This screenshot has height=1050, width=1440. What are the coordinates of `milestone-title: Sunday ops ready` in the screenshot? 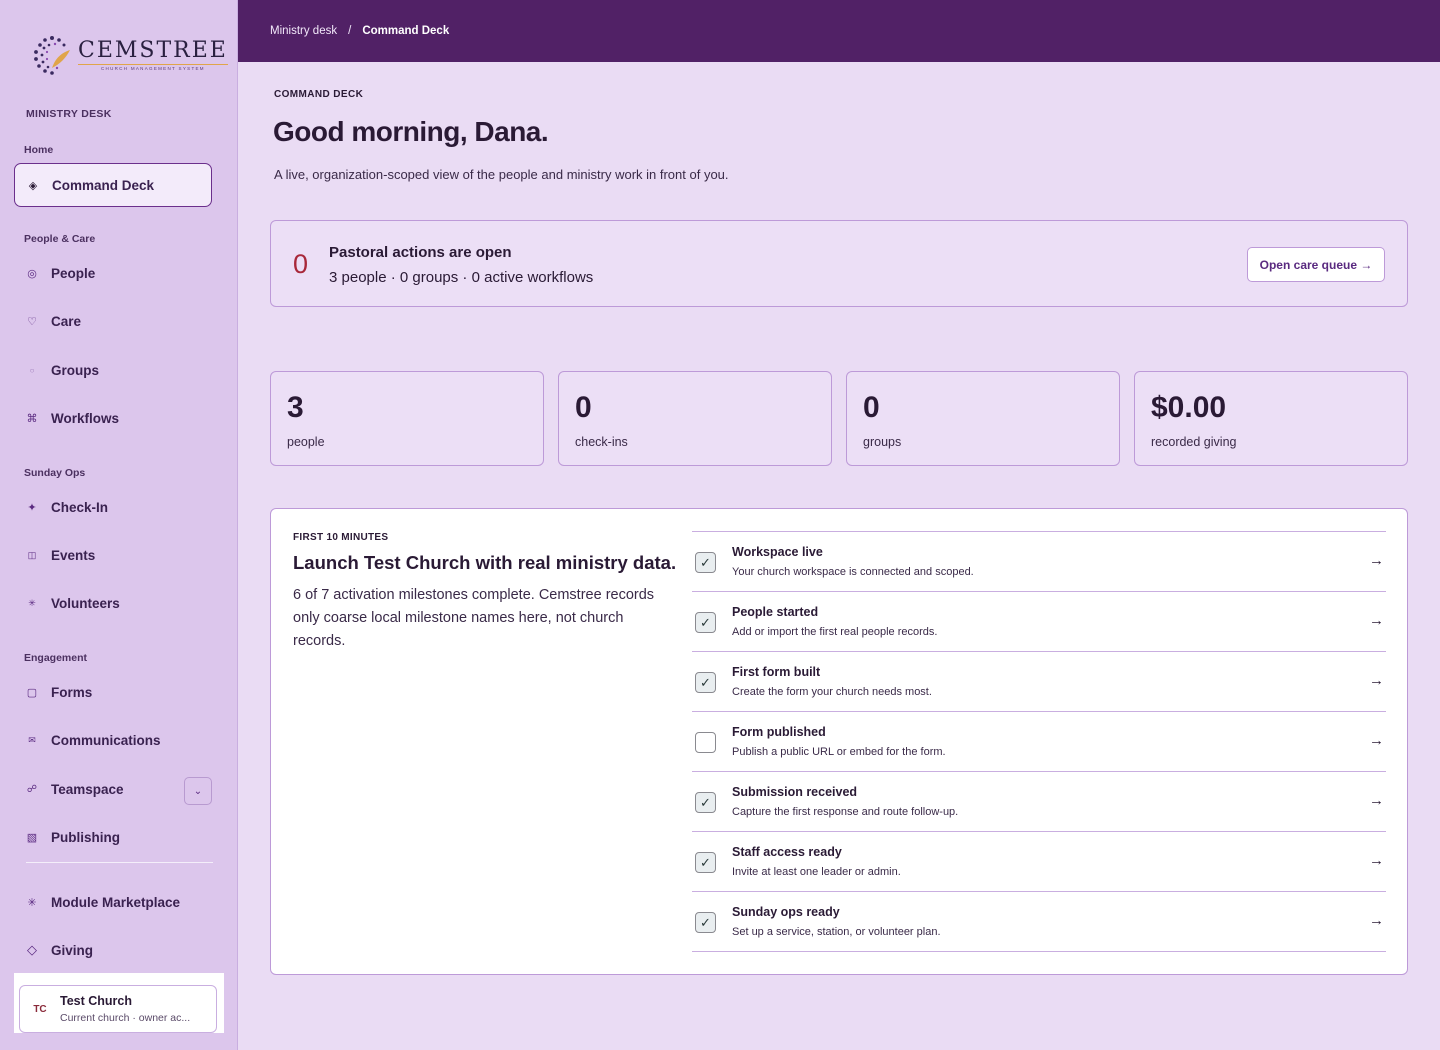 It's located at (786, 912).